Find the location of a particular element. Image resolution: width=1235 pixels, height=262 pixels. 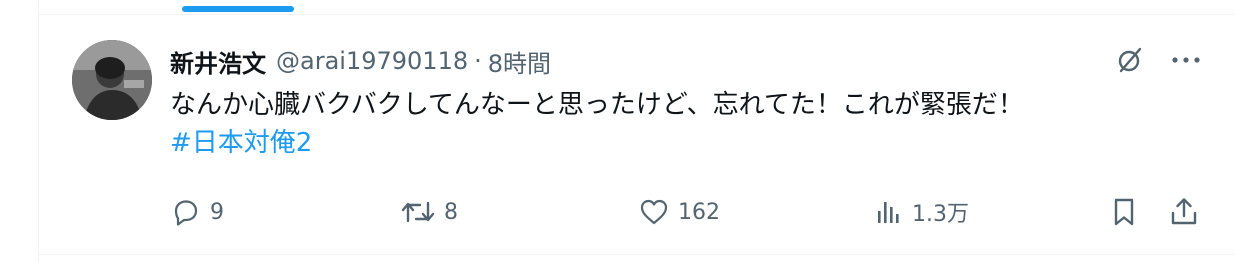

bookmark-icon is located at coordinates (1124, 212).